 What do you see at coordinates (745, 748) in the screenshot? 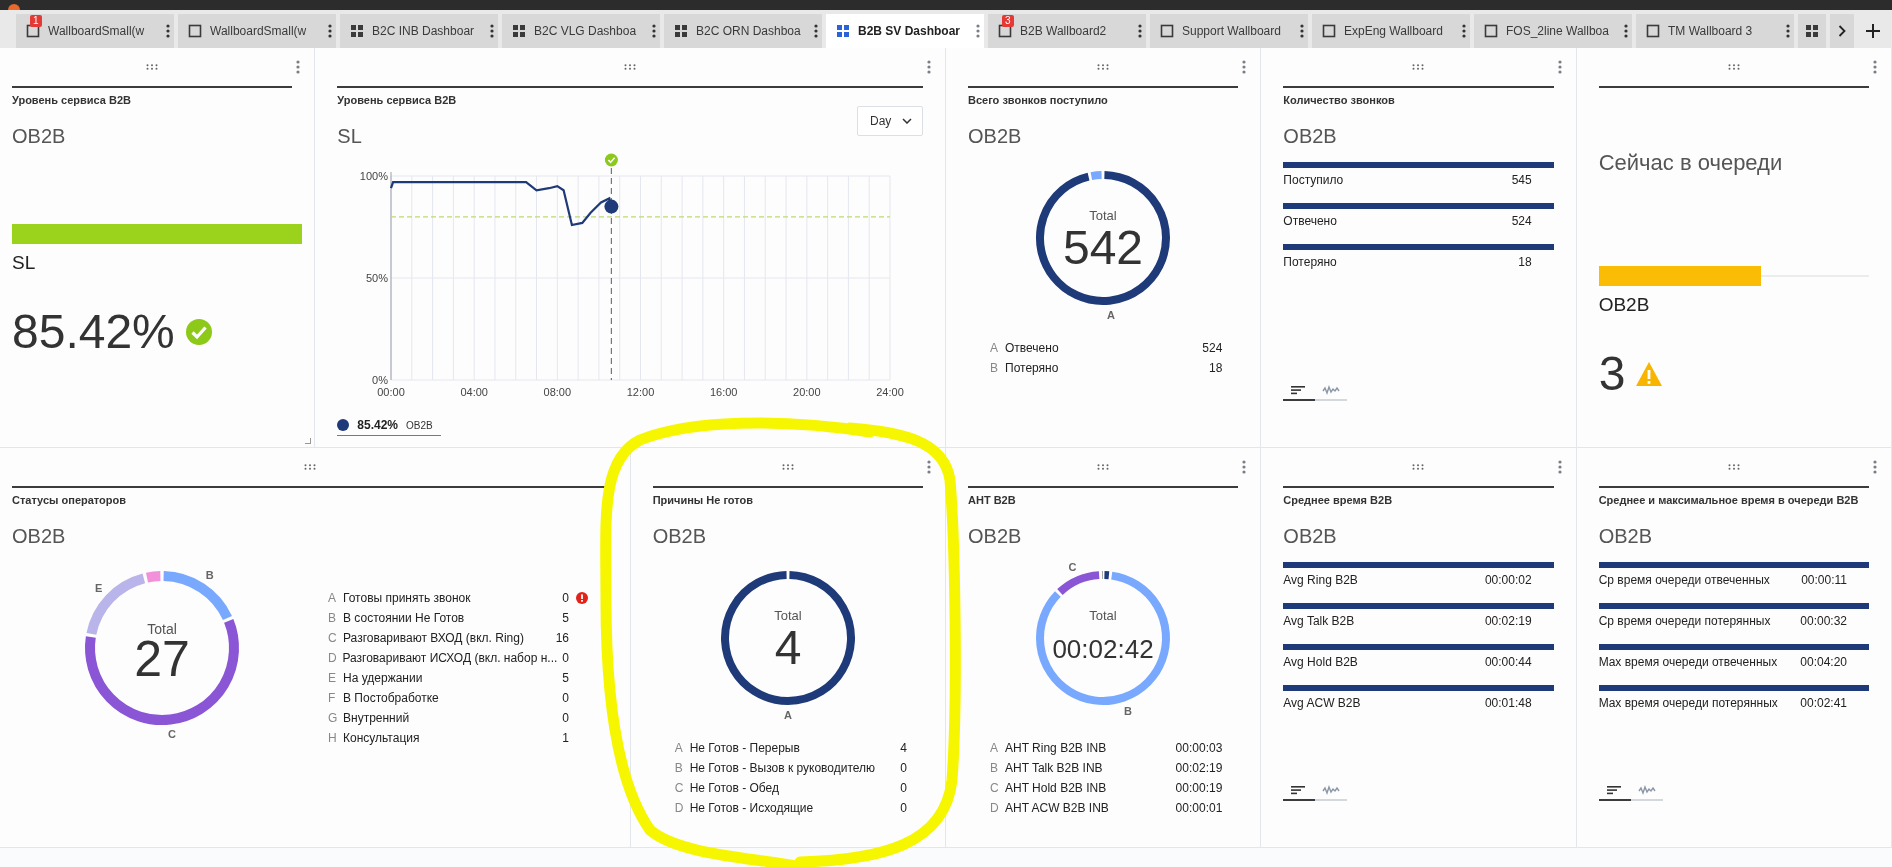
I see `legend-label: Не Готов - Перерыв` at bounding box center [745, 748].